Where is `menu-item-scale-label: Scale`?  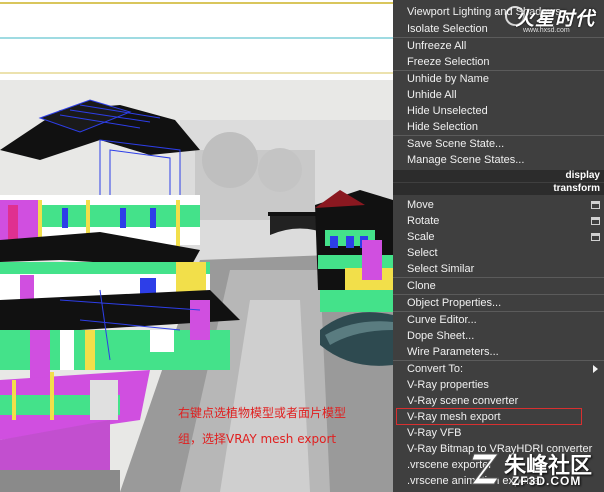
menu-item-scale-label: Scale is located at coordinates (421, 237).